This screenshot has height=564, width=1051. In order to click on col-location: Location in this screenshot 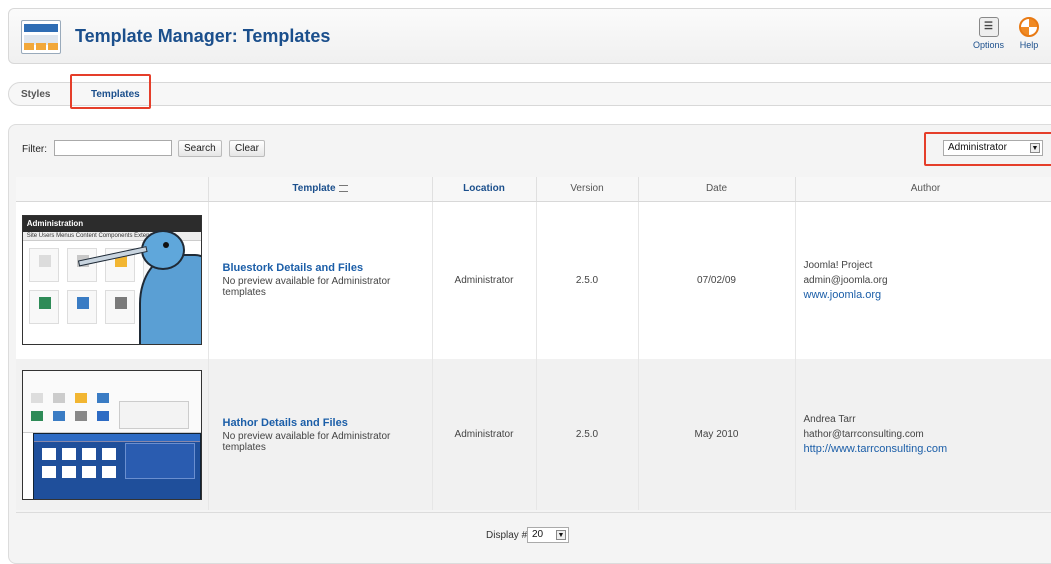, I will do `click(484, 189)`.